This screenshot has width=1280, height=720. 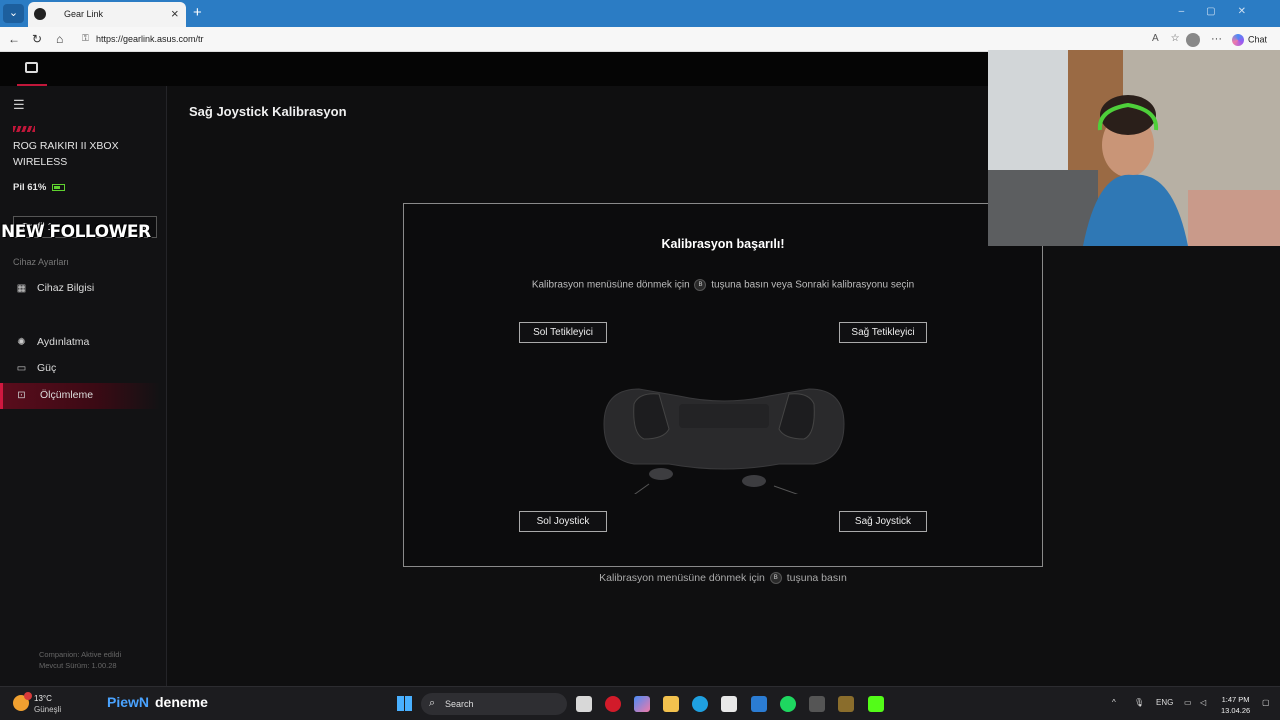 What do you see at coordinates (700, 704) in the screenshot?
I see `edge-icon` at bounding box center [700, 704].